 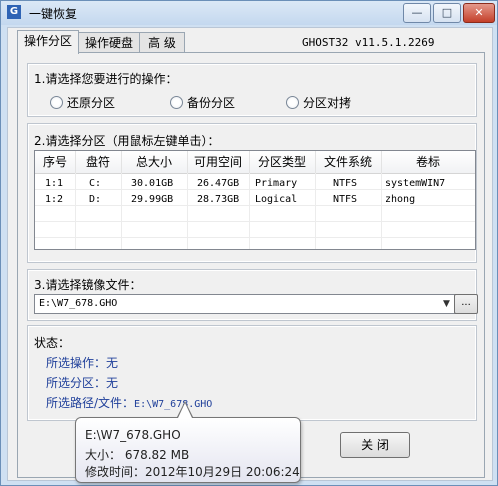 I want to click on status-label: 状态：, so click(x=52, y=343).